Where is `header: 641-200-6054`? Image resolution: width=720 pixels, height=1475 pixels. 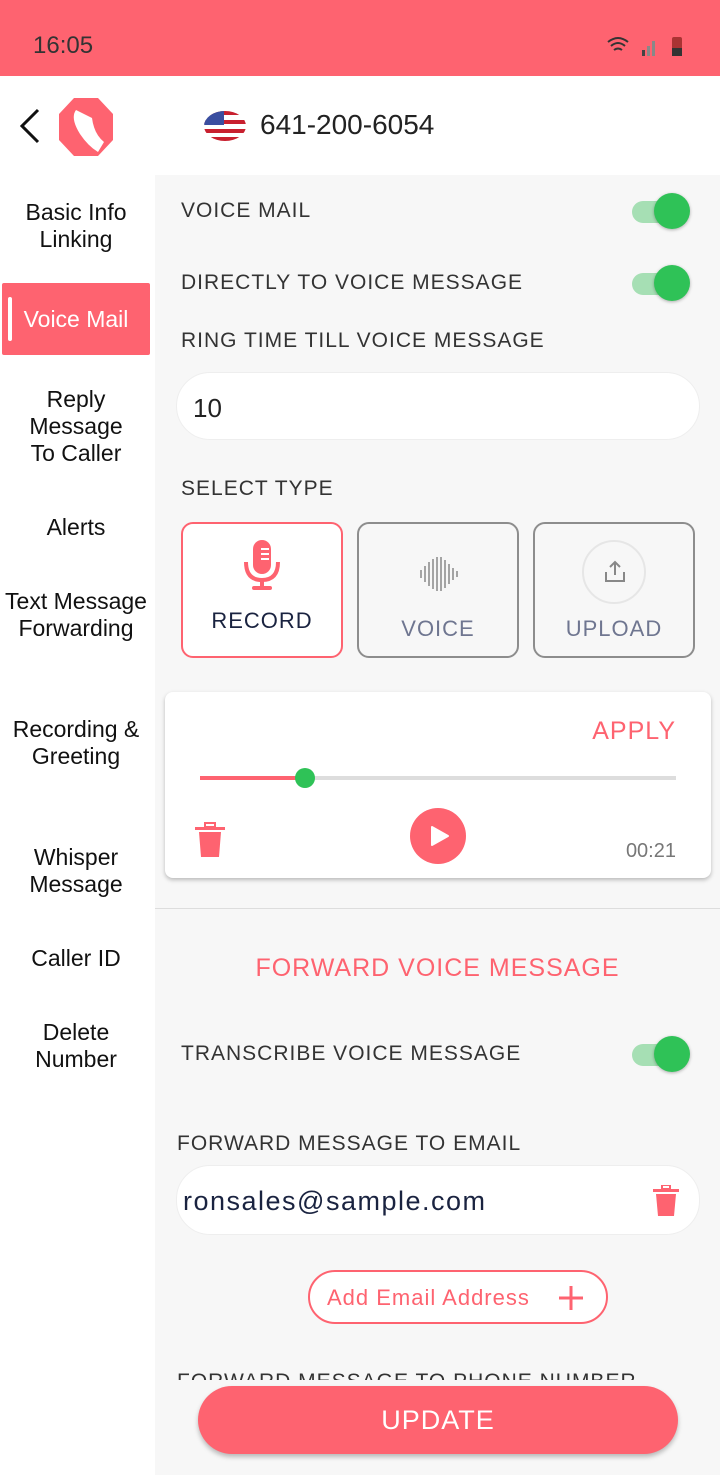 header: 641-200-6054 is located at coordinates (360, 125).